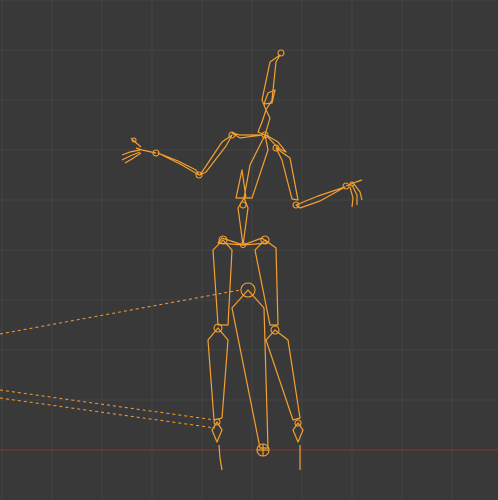 This screenshot has width=498, height=500. What do you see at coordinates (320, 197) in the screenshot?
I see `bone-forearm-right` at bounding box center [320, 197].